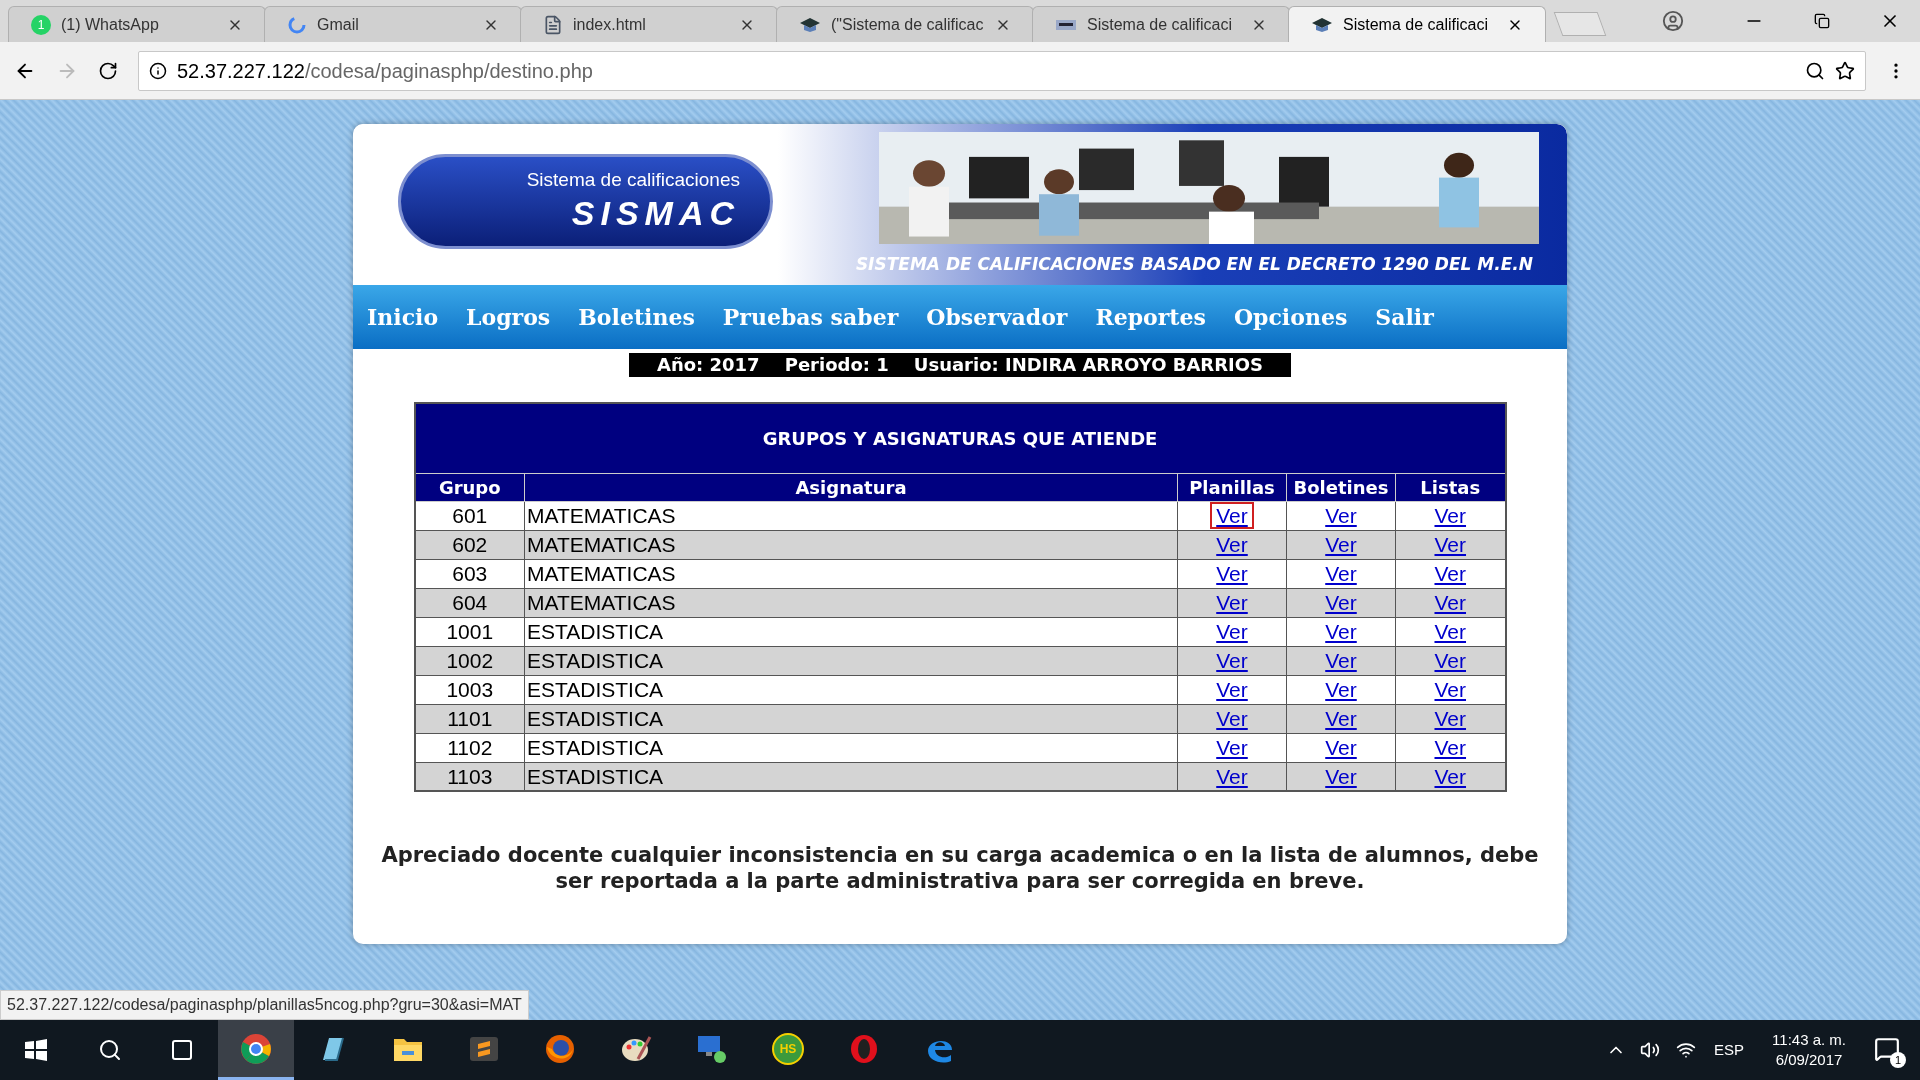 Image resolution: width=1920 pixels, height=1080 pixels. Describe the element at coordinates (997, 317) in the screenshot. I see `nav-link: Observador` at that location.